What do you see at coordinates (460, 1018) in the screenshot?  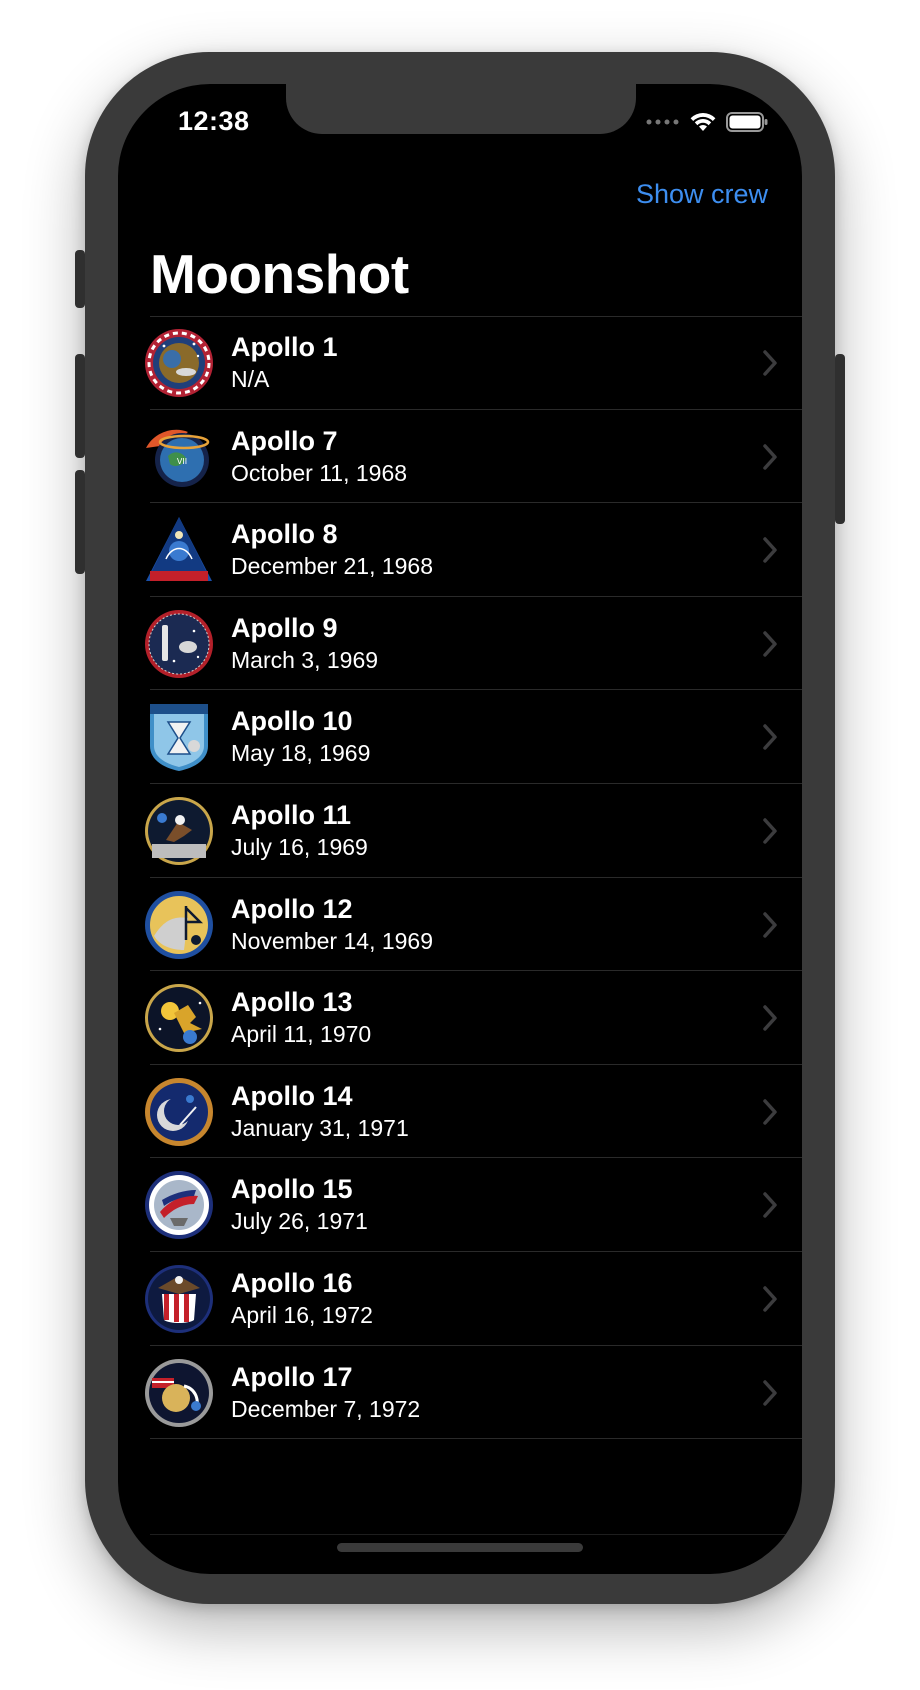 I see `mission-row: Apollo 13 April 11, 1970` at bounding box center [460, 1018].